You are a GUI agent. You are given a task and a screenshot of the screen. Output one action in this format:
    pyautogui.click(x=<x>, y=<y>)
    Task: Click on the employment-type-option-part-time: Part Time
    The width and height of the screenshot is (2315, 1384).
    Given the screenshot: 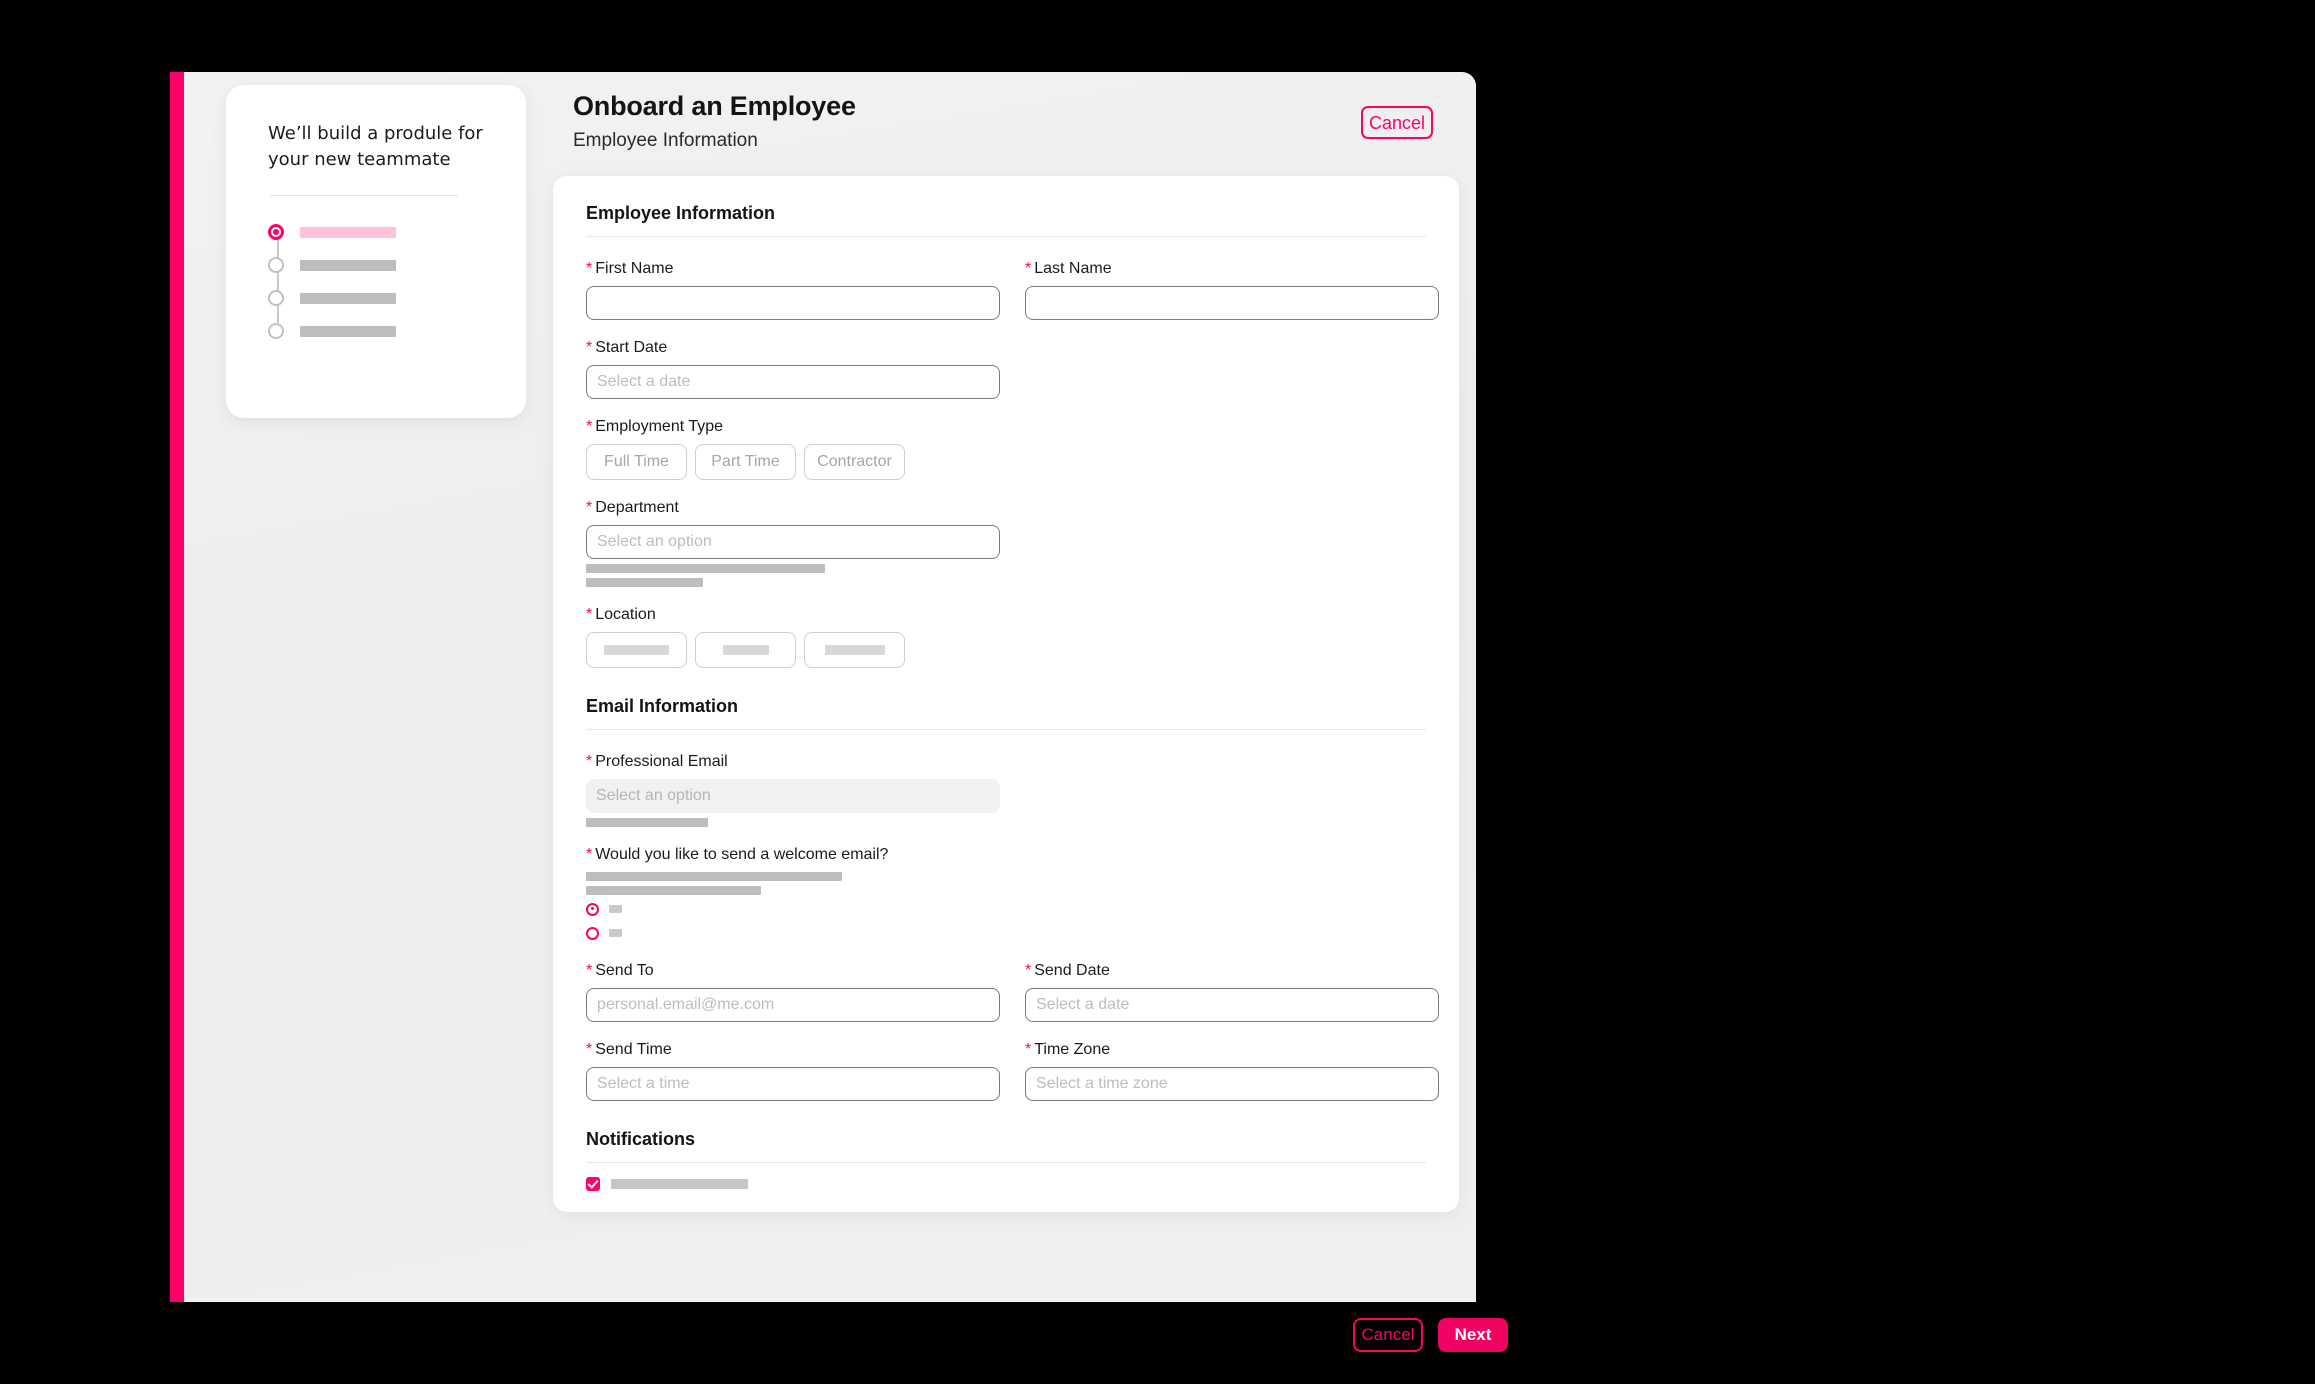 What is the action you would take?
    pyautogui.click(x=745, y=462)
    